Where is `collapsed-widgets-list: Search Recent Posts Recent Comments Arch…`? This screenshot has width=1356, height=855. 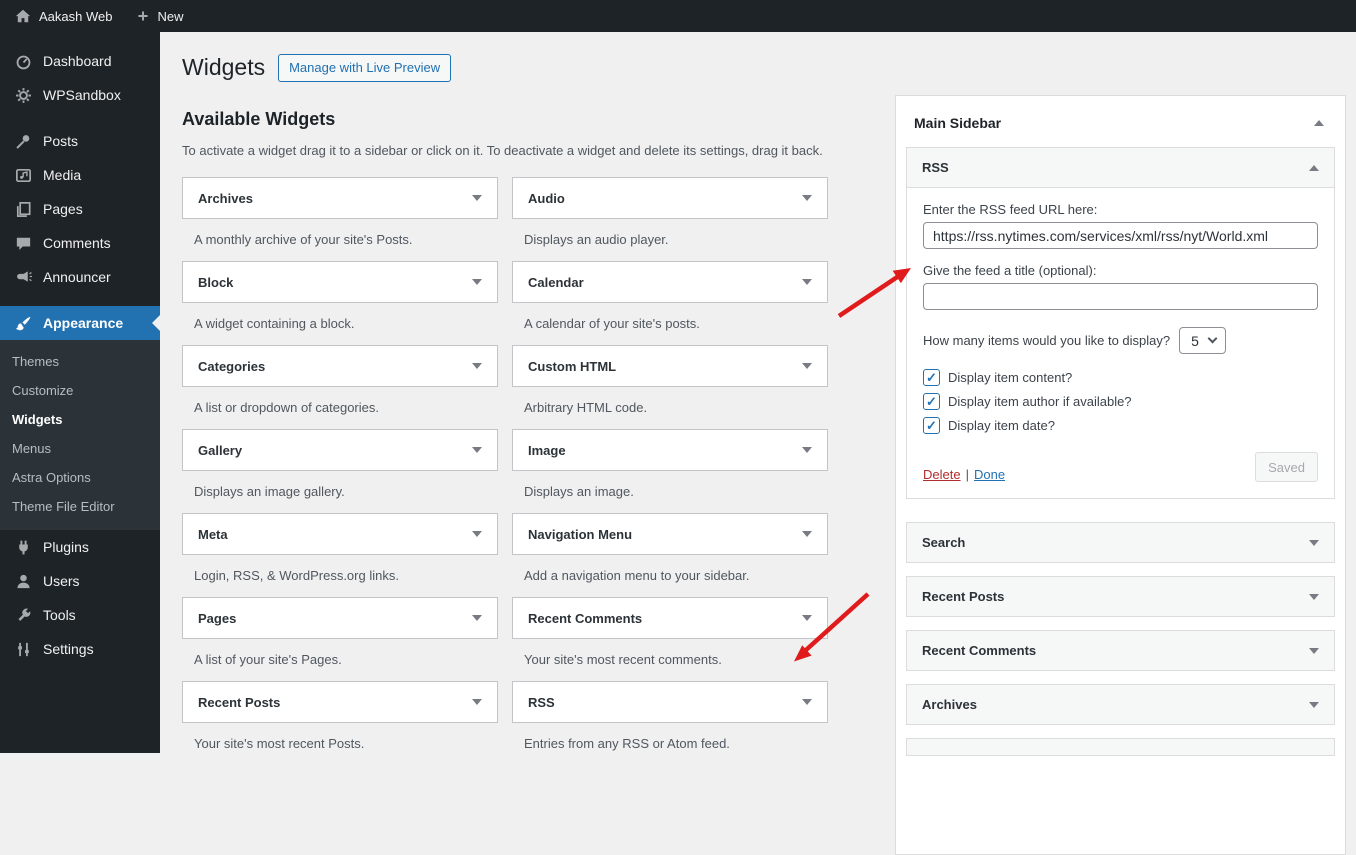
collapsed-widgets-list: Search Recent Posts Recent Comments Arch… is located at coordinates (1120, 623).